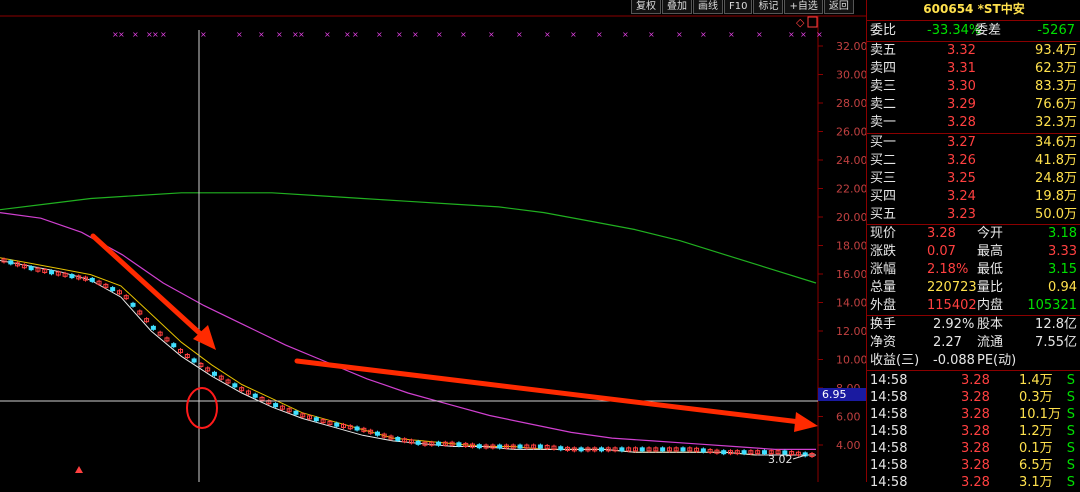  I want to click on trade-row: 14:58 3.28 3.1万 S, so click(973, 483).